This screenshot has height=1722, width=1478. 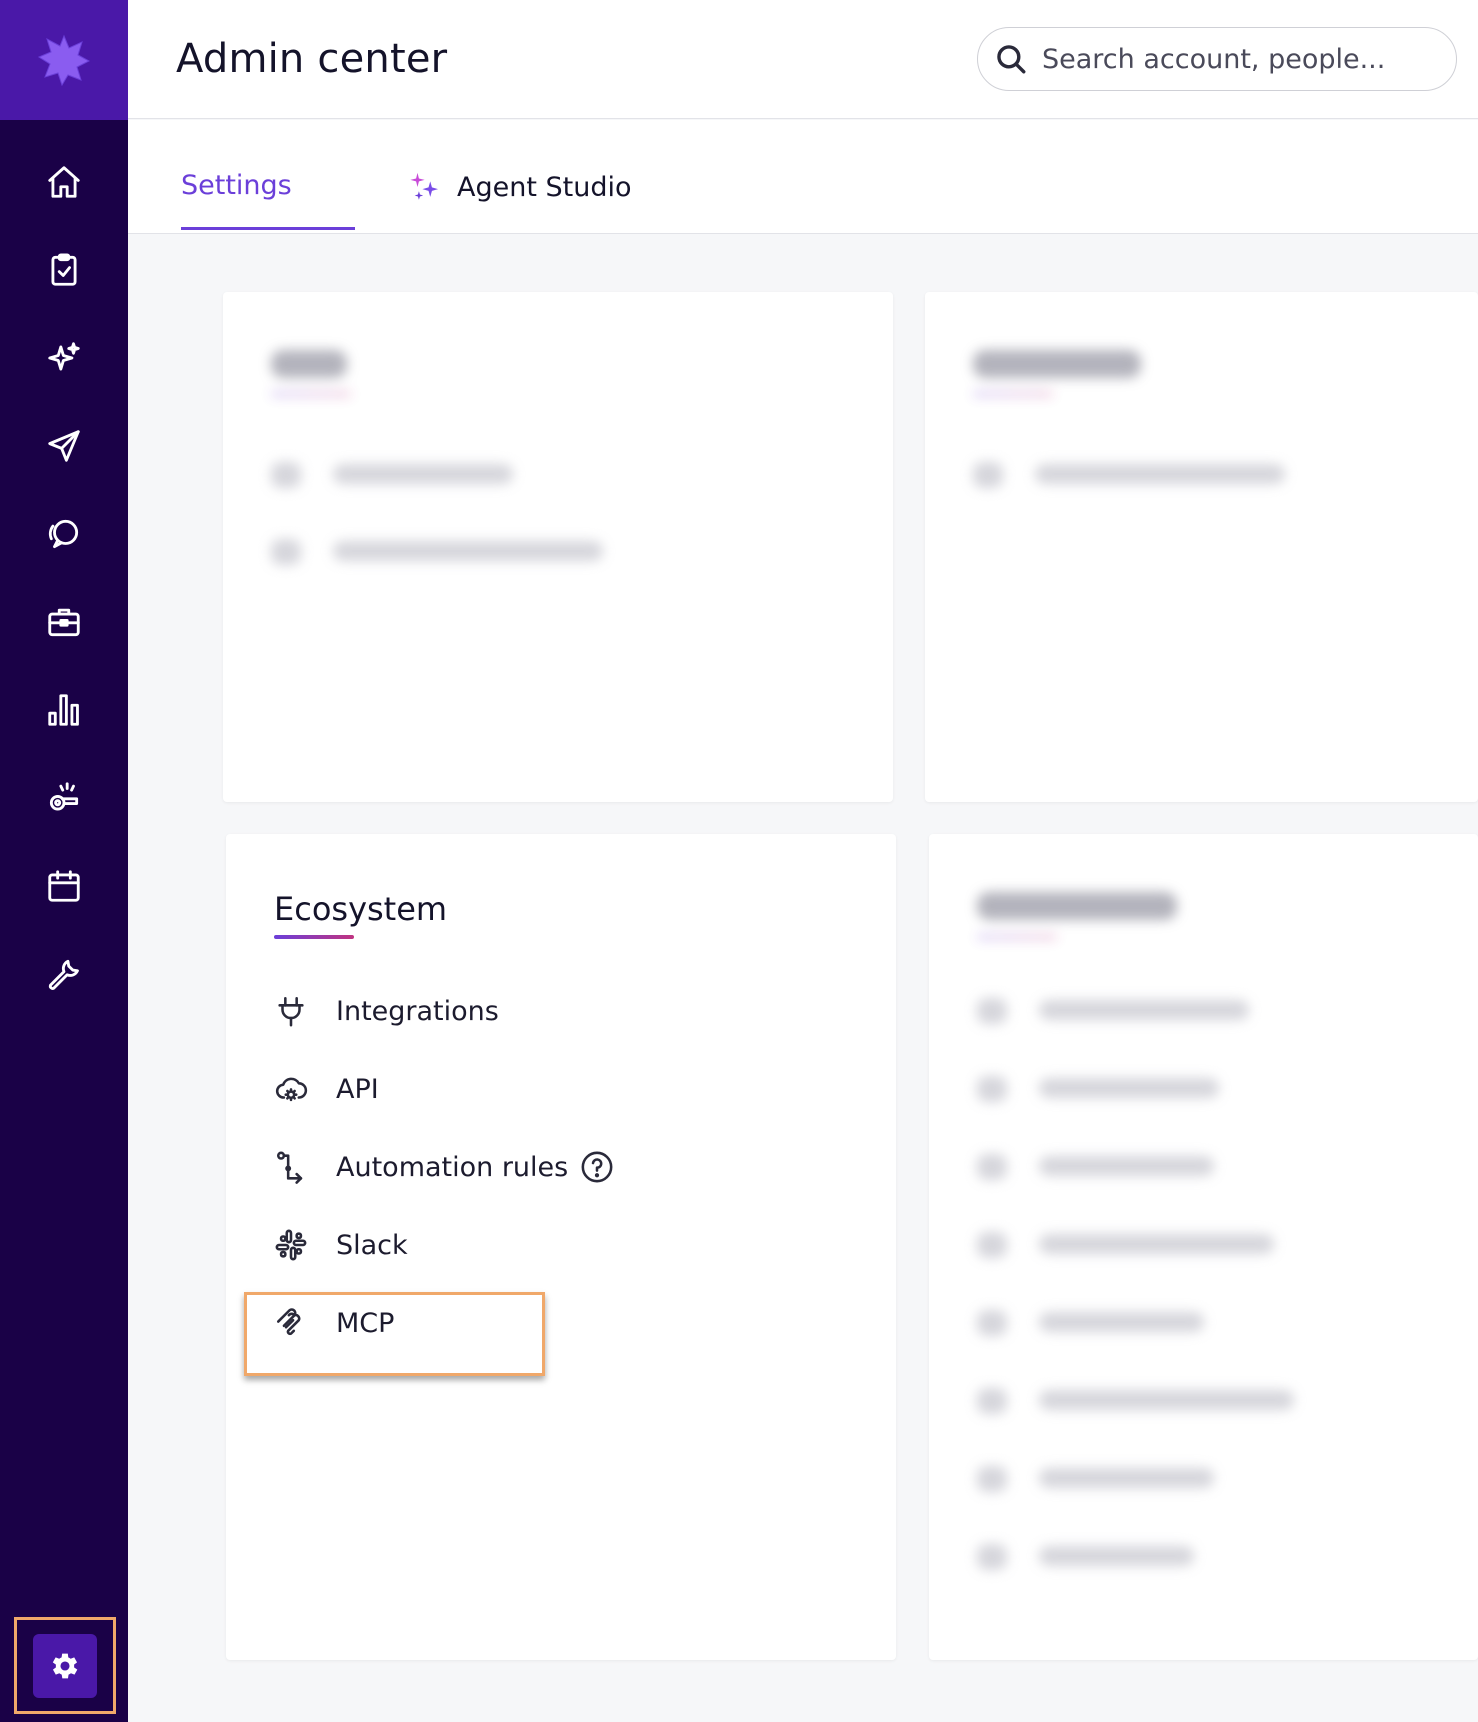 I want to click on menu-item-slack: Slack, so click(x=341, y=1245).